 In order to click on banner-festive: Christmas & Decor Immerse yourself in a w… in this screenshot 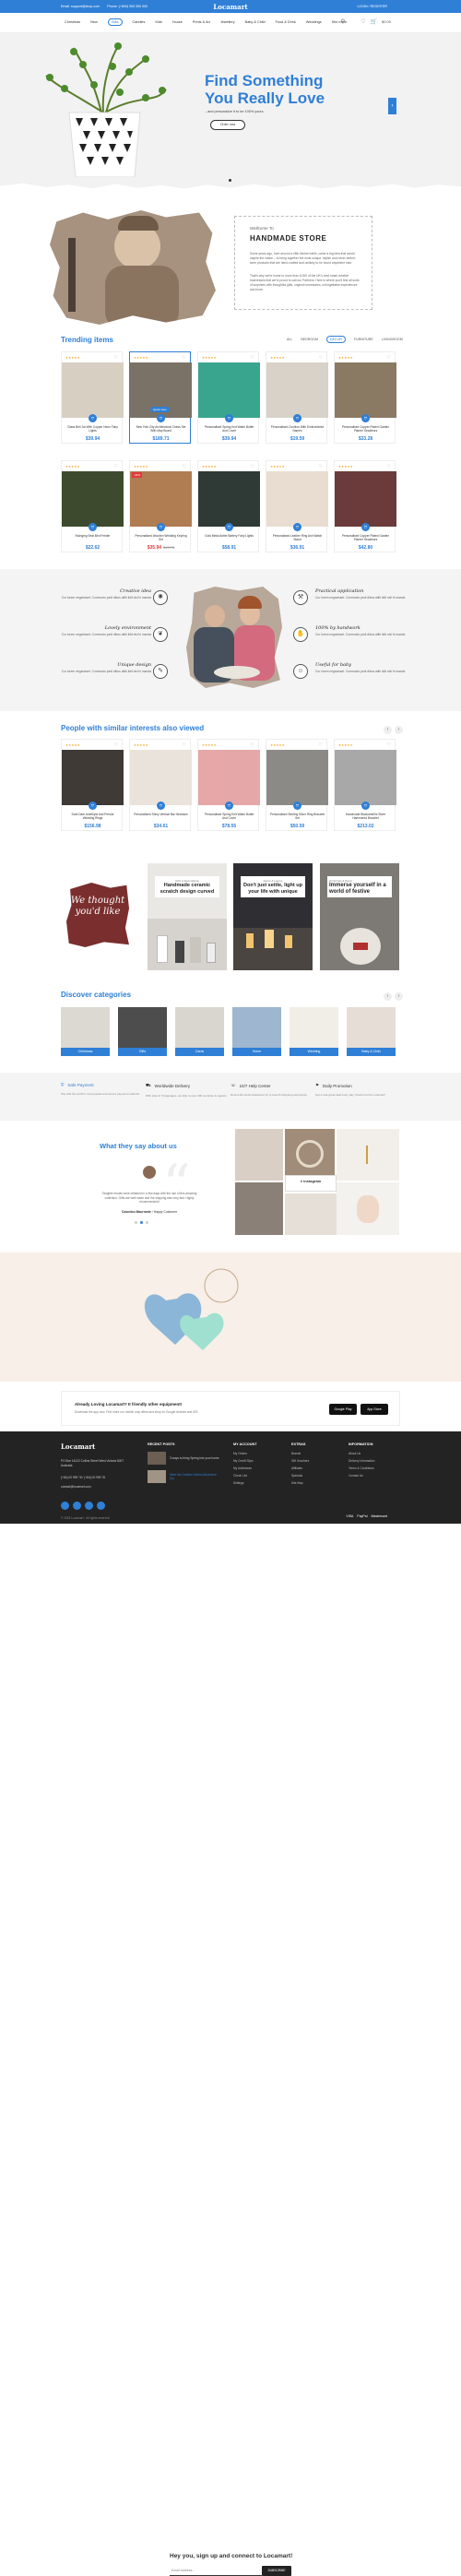, I will do `click(360, 916)`.